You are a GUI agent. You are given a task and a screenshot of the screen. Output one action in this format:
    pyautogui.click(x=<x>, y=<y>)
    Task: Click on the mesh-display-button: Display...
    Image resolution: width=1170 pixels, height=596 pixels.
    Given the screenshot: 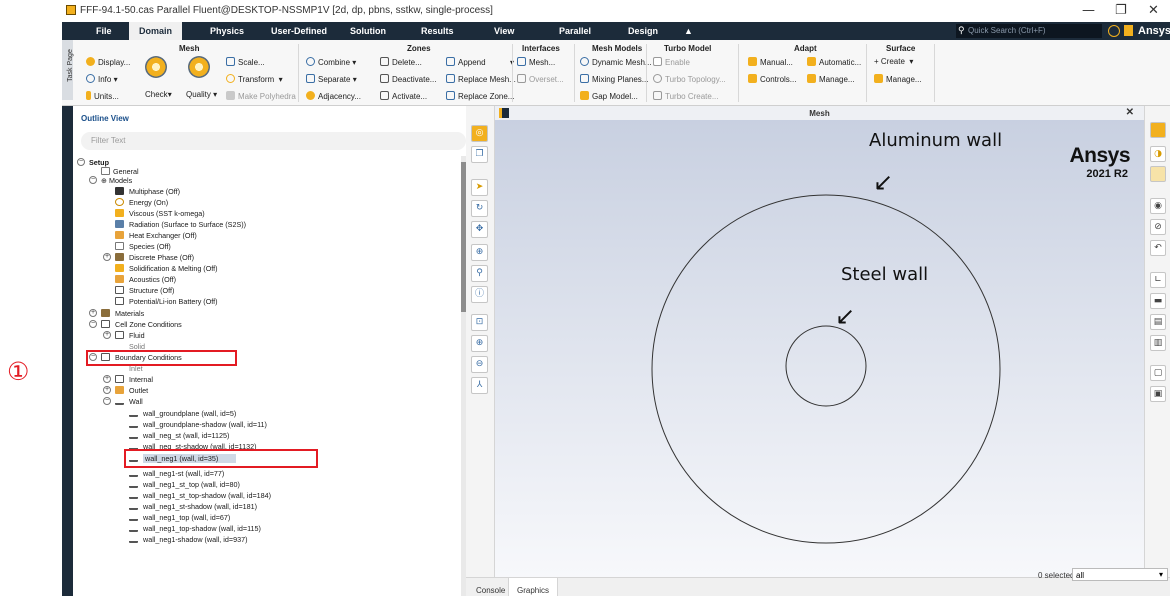 What is the action you would take?
    pyautogui.click(x=108, y=62)
    